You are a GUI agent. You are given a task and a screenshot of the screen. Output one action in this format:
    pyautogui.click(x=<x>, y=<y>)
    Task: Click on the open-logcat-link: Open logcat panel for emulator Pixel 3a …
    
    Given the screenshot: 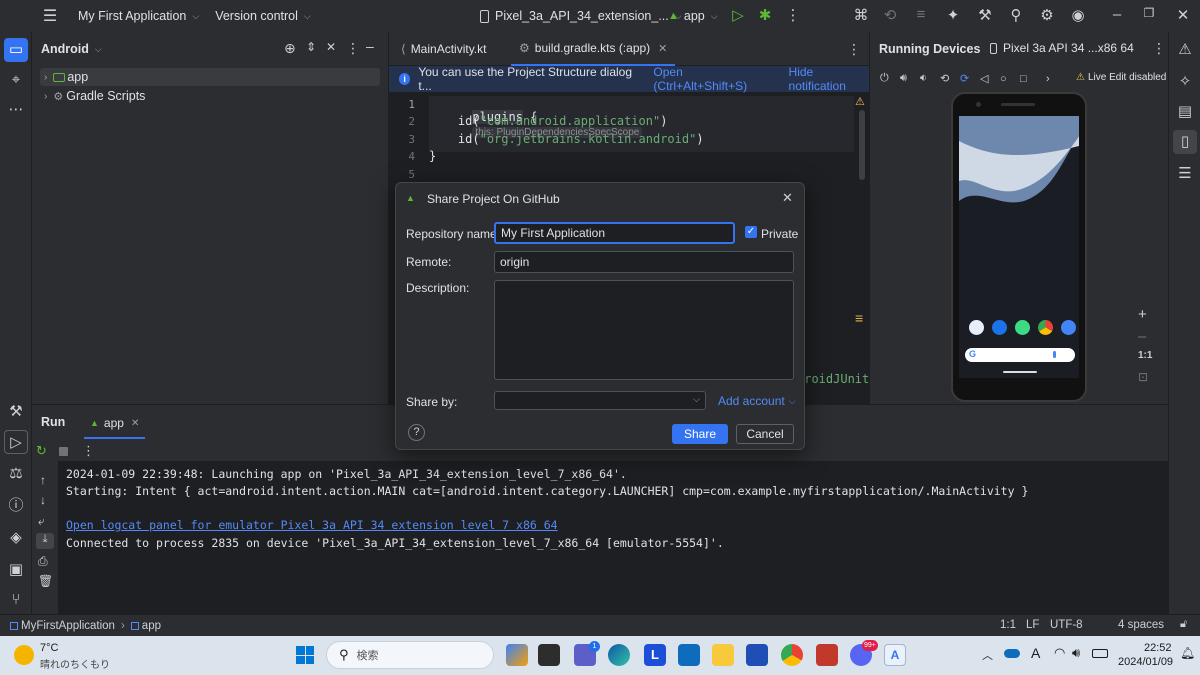 What is the action you would take?
    pyautogui.click(x=312, y=525)
    